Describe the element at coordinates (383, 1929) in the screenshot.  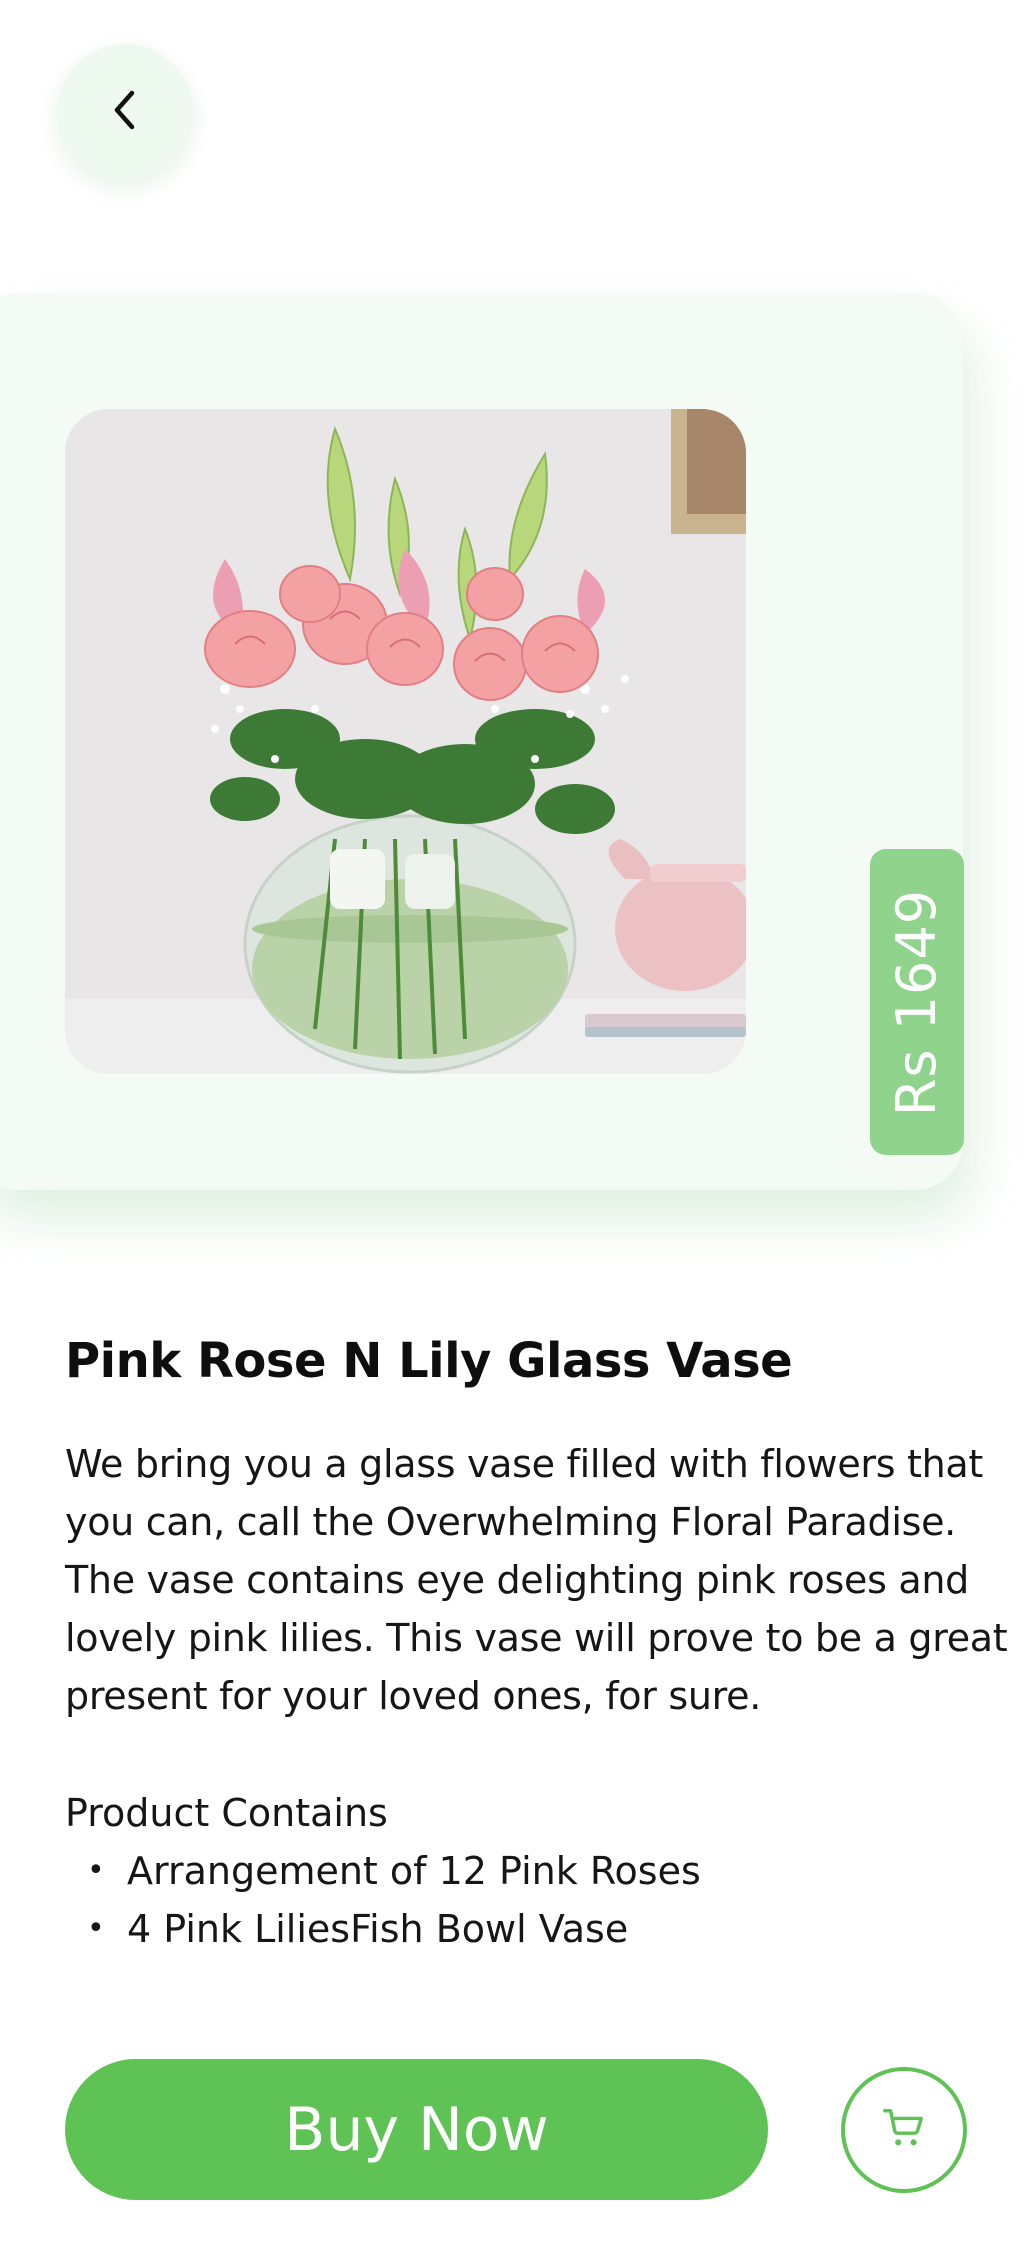
I see `list-item: 4 Pink LiliesFish Bowl Vase` at that location.